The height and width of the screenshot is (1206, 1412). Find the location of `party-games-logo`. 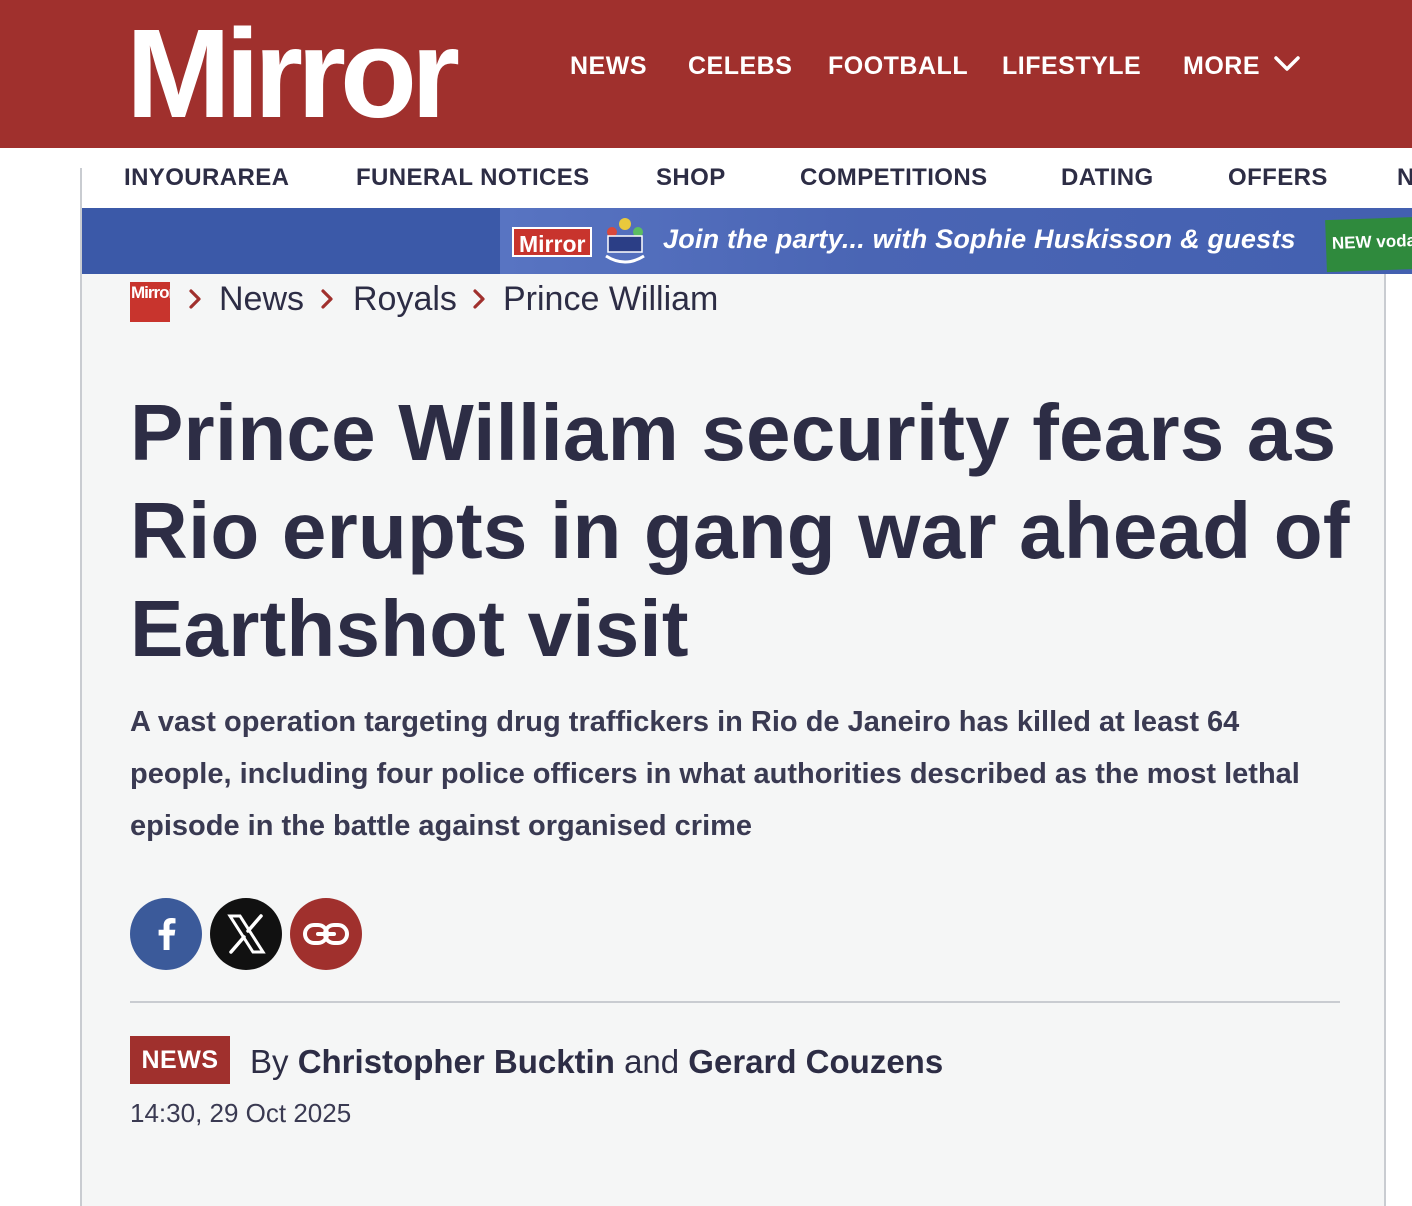

party-games-logo is located at coordinates (625, 241).